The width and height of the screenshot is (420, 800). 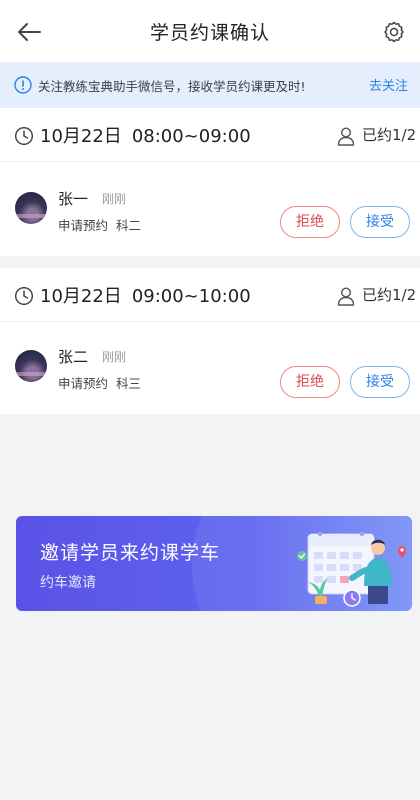 I want to click on slot-header: 10月22日 08:00~09:00 已约1/2, so click(x=210, y=135).